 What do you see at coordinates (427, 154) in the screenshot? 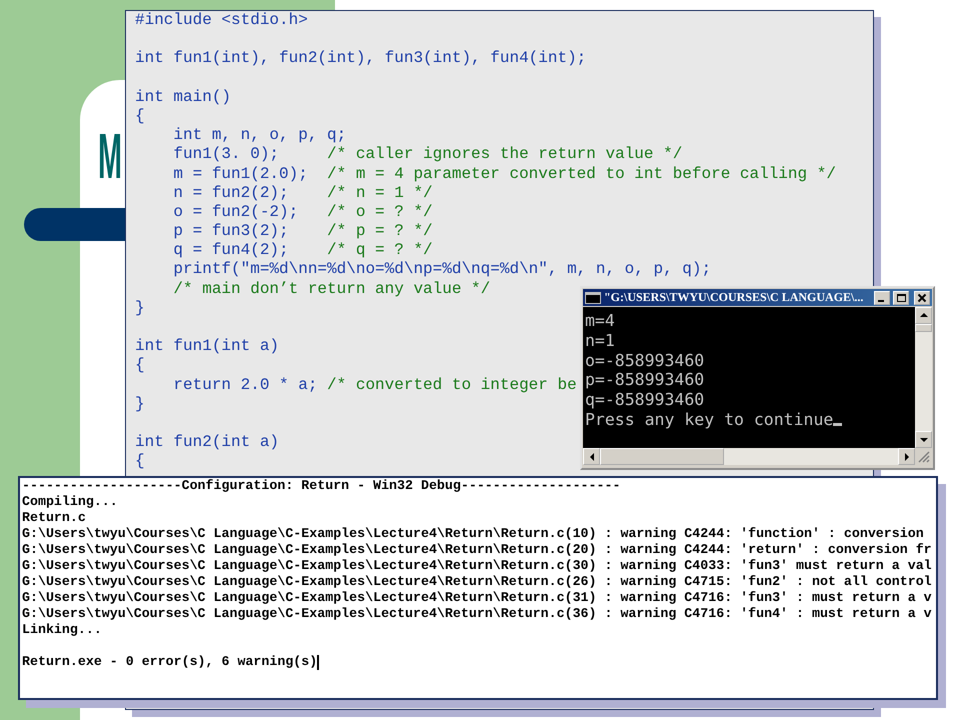
I see `code-line: fun1(3. 0); /* caller ignores the return value */` at bounding box center [427, 154].